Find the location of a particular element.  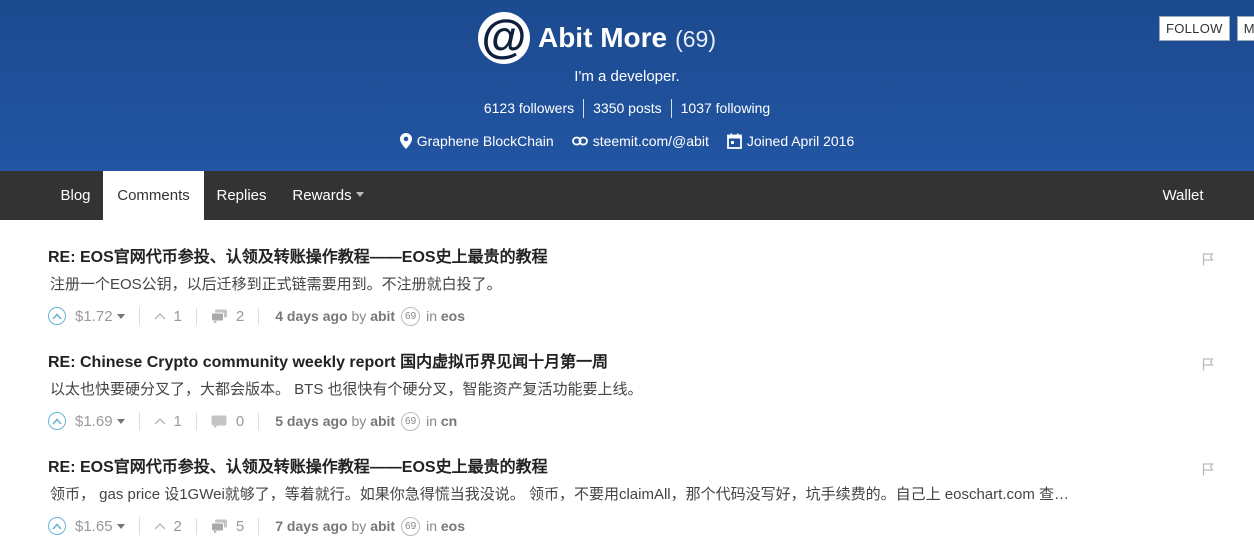

tab-rewards: Rewards is located at coordinates (328, 195).